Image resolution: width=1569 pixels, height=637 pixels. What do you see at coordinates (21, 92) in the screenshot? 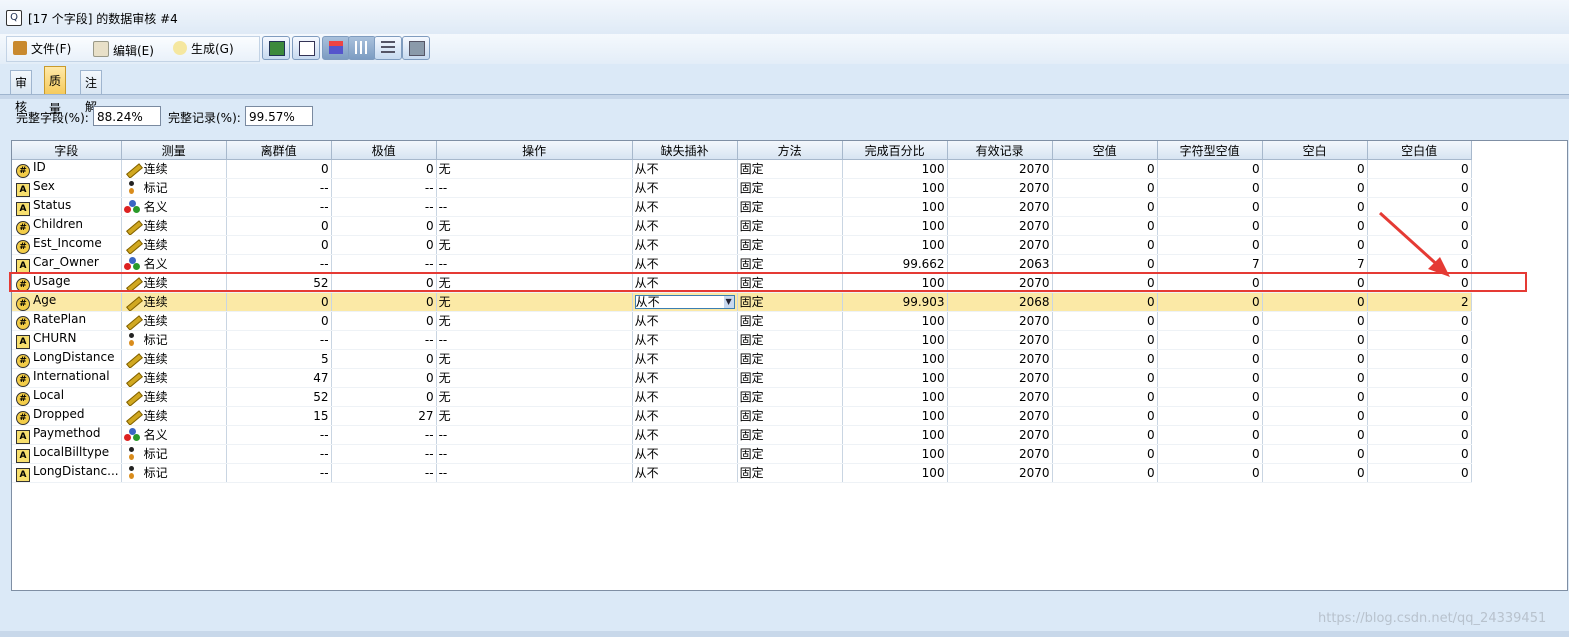
I see `tab-audit: 审核` at bounding box center [21, 92].